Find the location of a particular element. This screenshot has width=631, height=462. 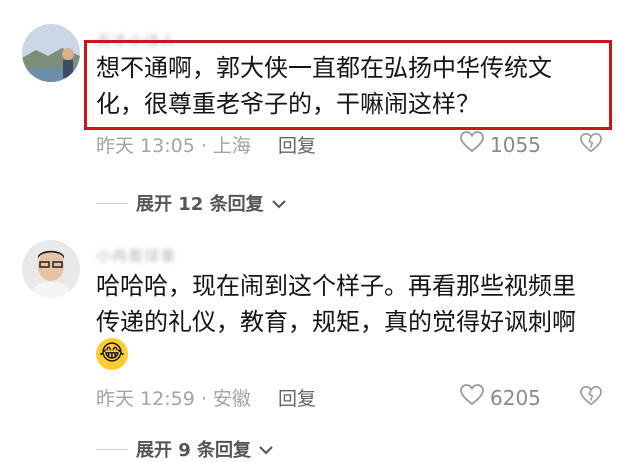

expand-replies-button: 展开 9 条回复 is located at coordinates (184, 449).